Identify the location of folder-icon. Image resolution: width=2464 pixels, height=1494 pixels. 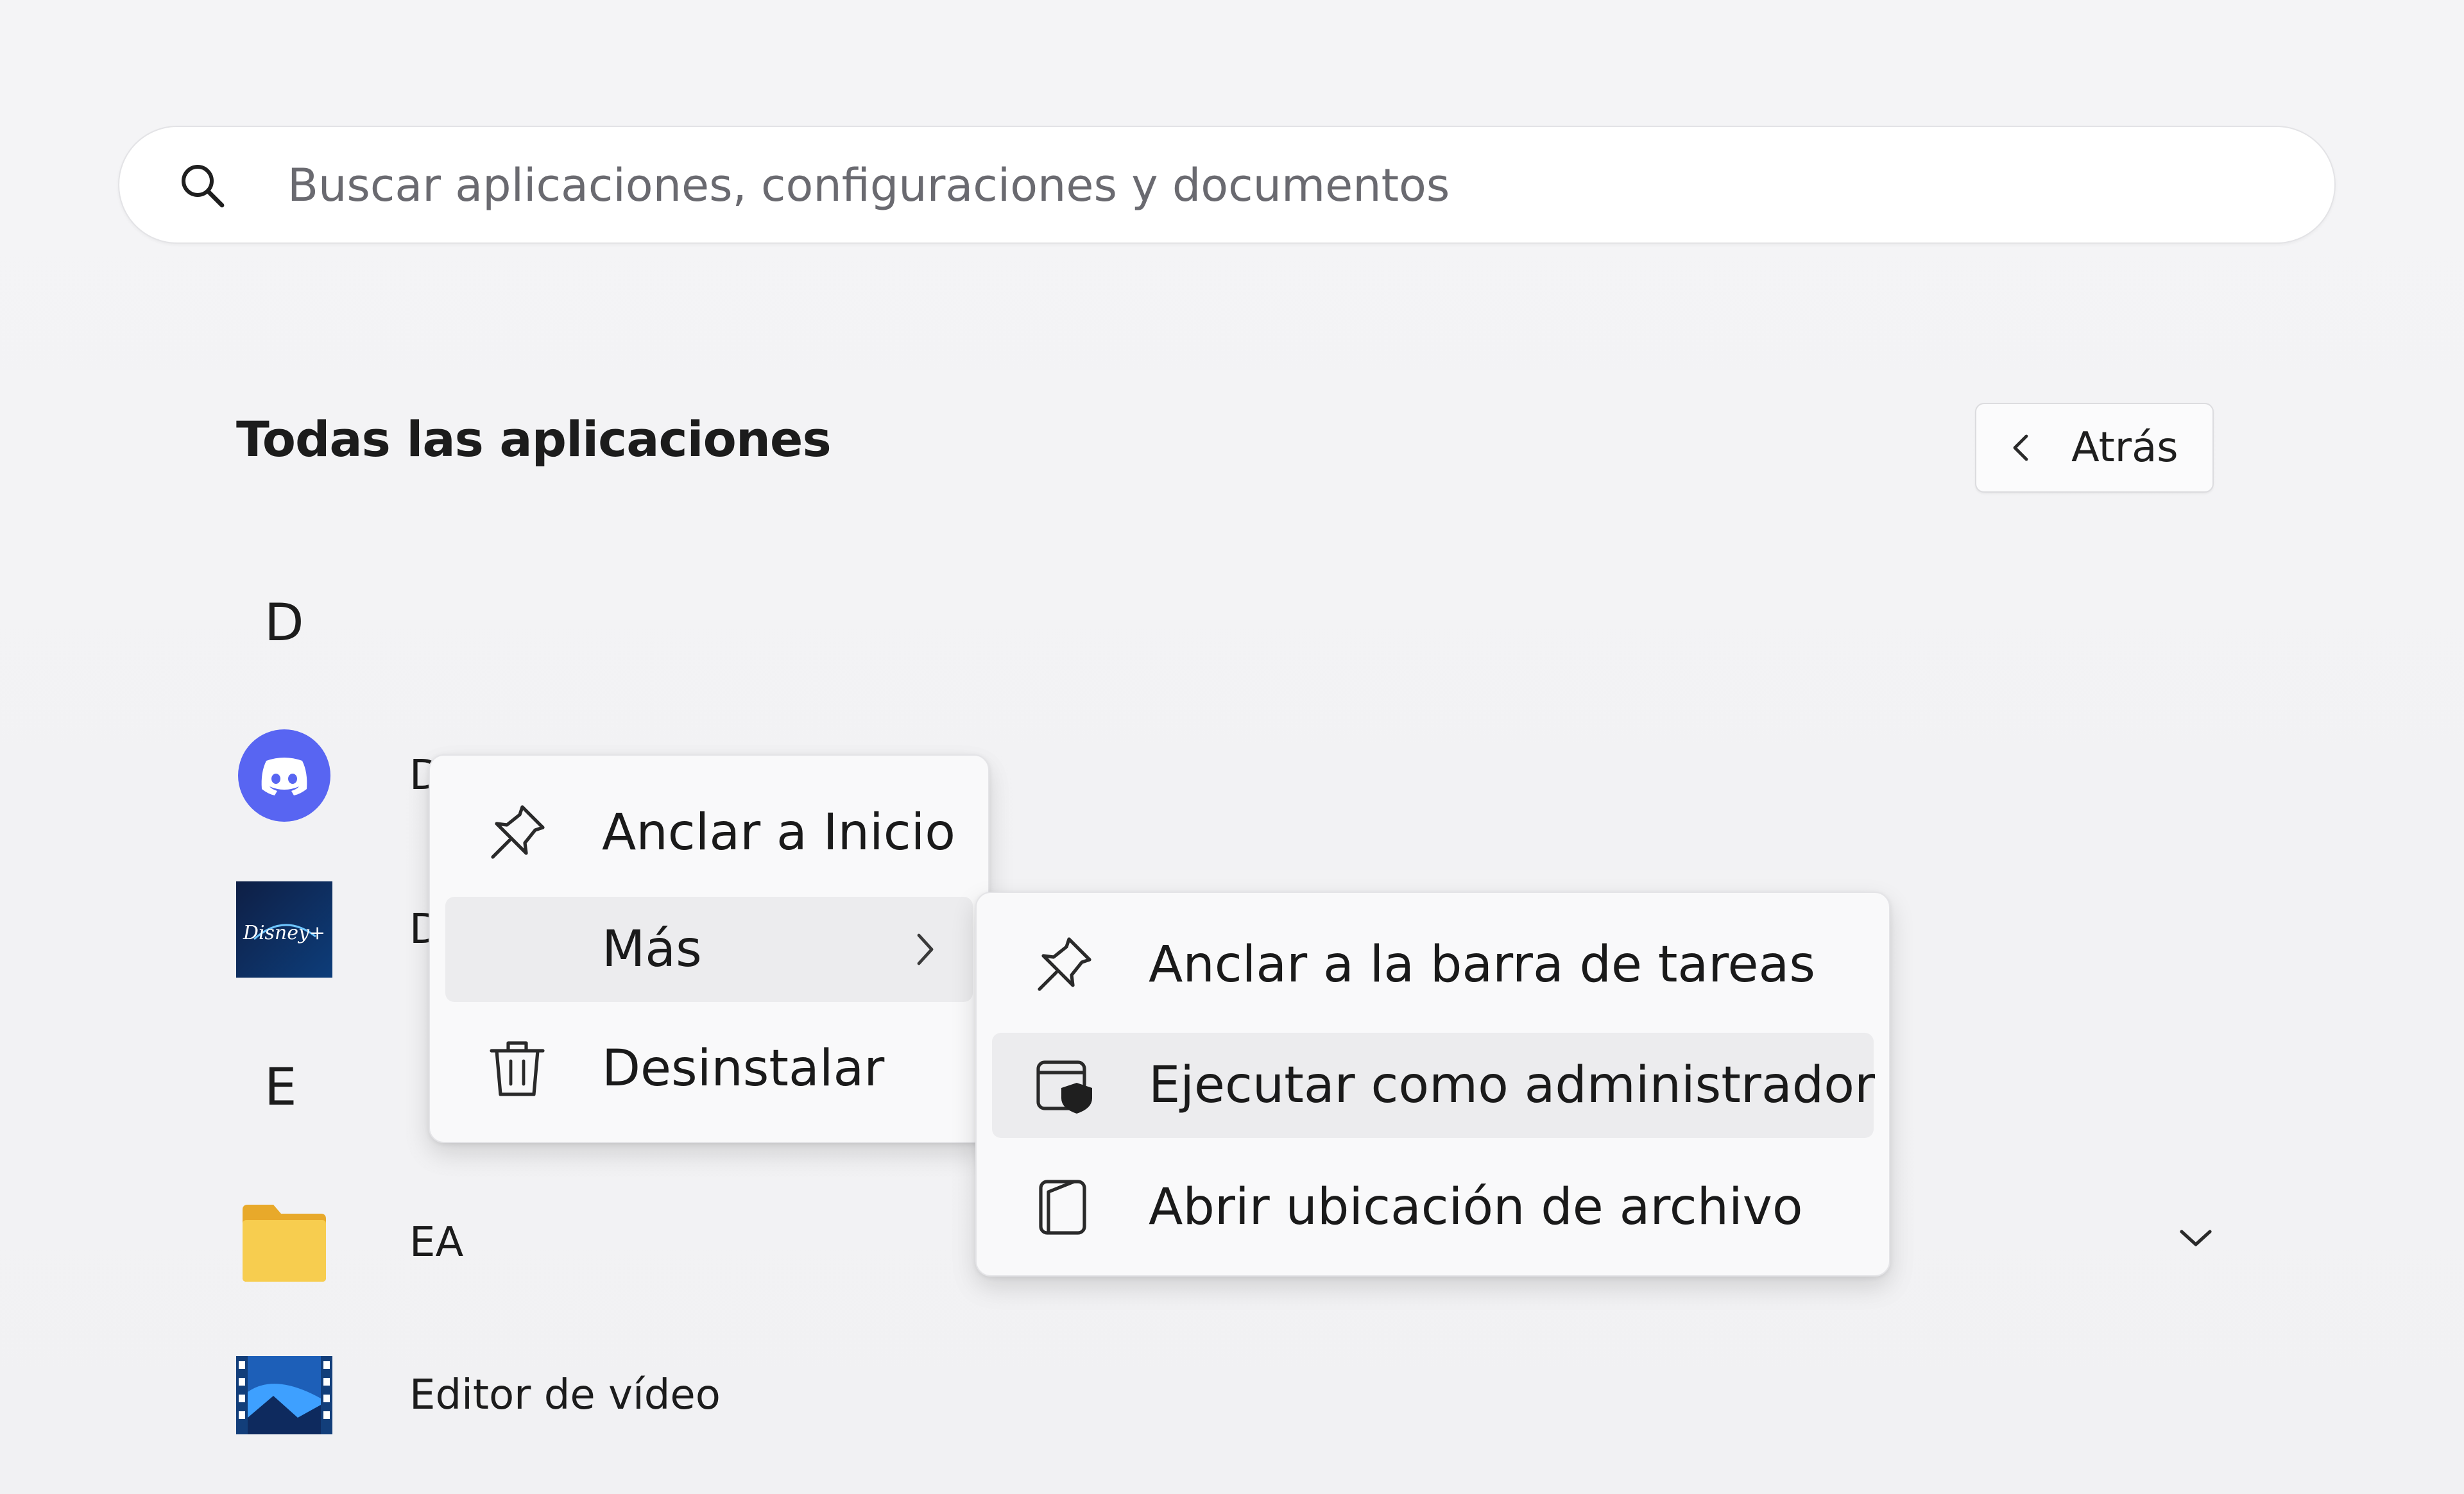
(285, 1244).